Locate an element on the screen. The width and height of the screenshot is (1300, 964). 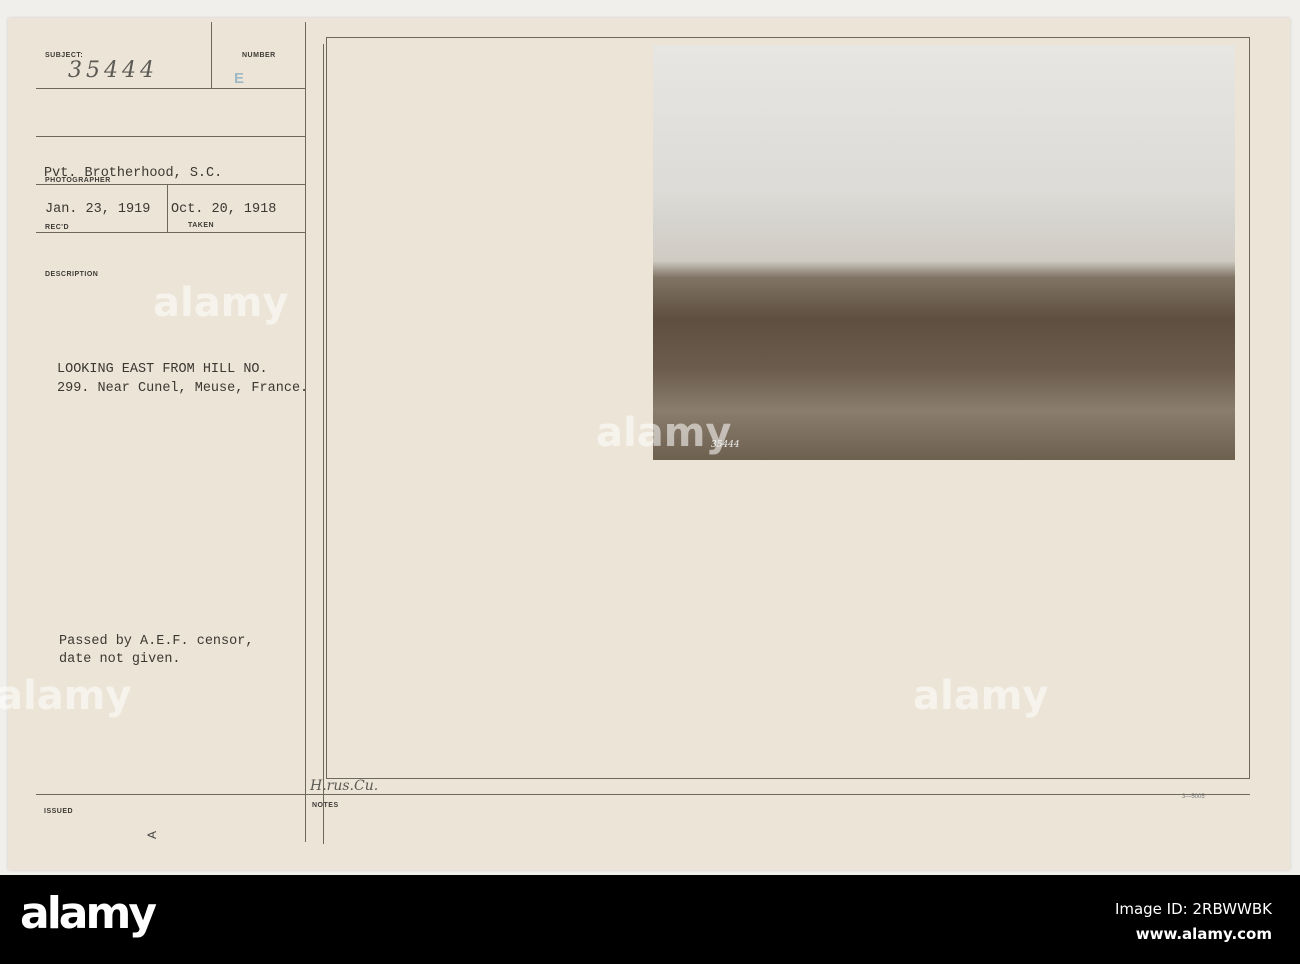
taken-label: TAKEN is located at coordinates (201, 225).